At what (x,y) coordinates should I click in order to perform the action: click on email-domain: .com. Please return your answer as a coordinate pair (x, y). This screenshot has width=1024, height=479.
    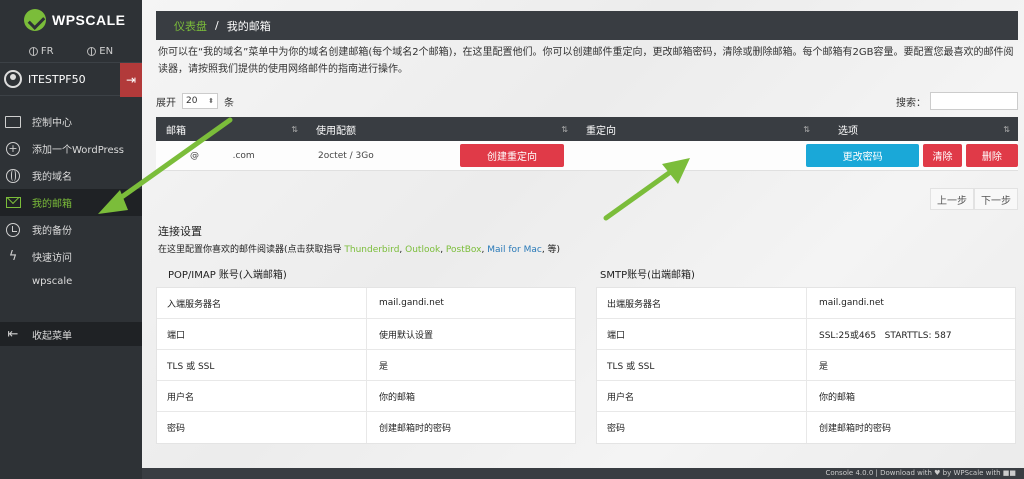
    Looking at the image, I should click on (242, 155).